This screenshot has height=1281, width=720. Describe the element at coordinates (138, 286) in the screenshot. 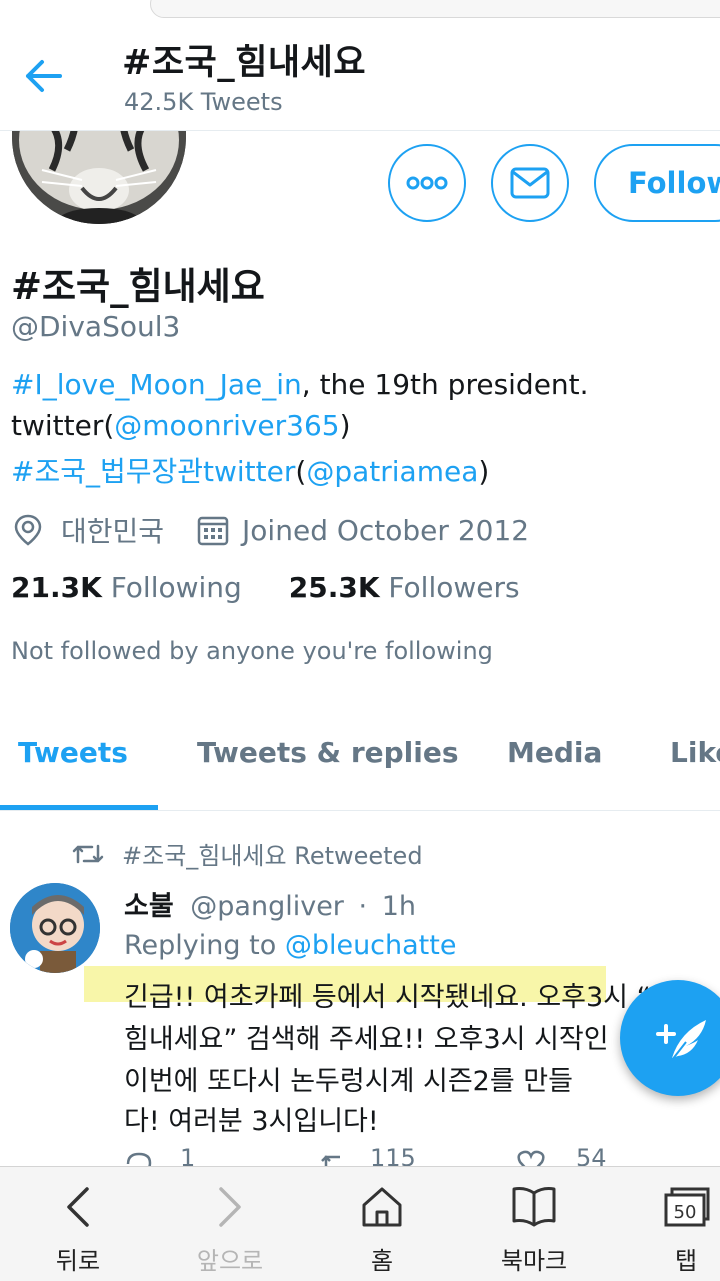

I see `profile-name: #조국_힘내세요` at that location.